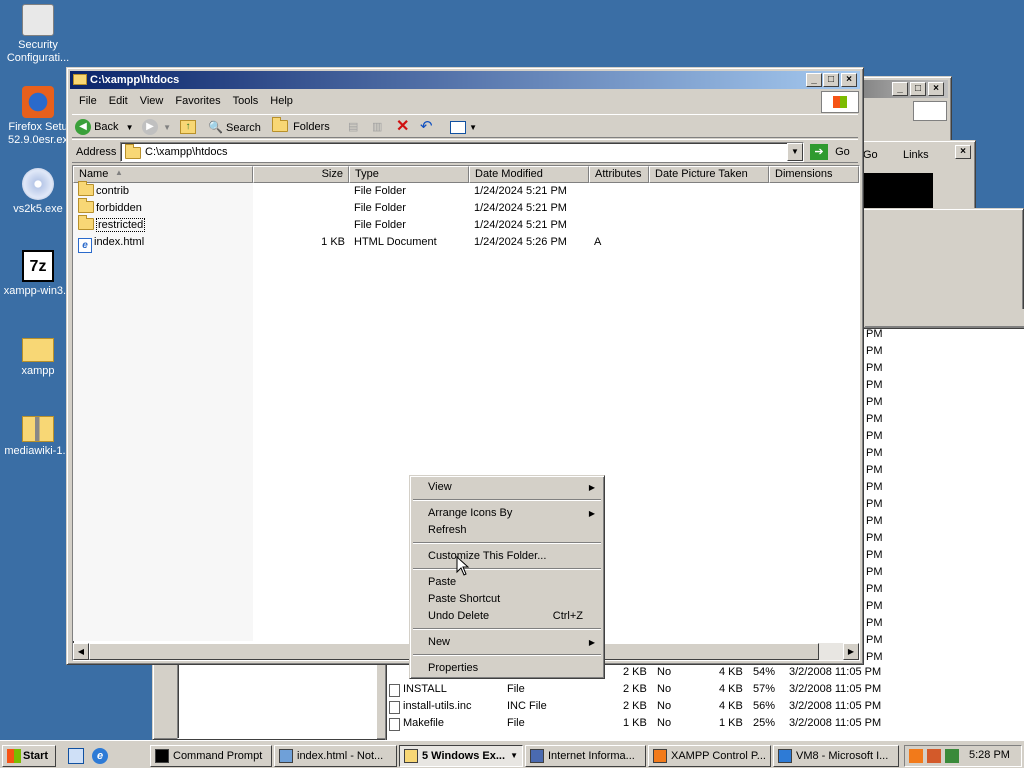  I want to click on background-window-titlebar: _ □ ×, so click(901, 89).